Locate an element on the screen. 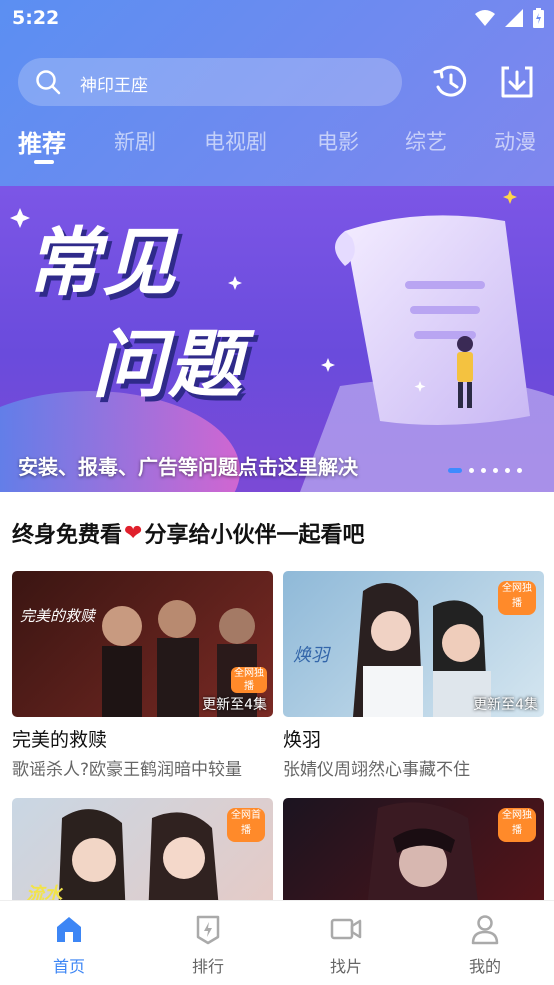  nav-profile: 我的 is located at coordinates (485, 945).